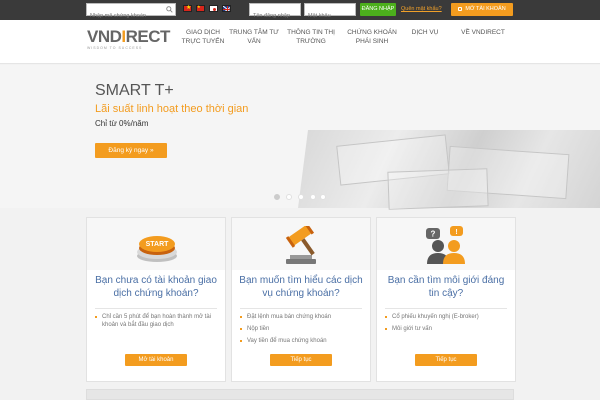  I want to click on nav-online-trading: GIAO DỊCH TRỰC TUYẾN, so click(203, 37).